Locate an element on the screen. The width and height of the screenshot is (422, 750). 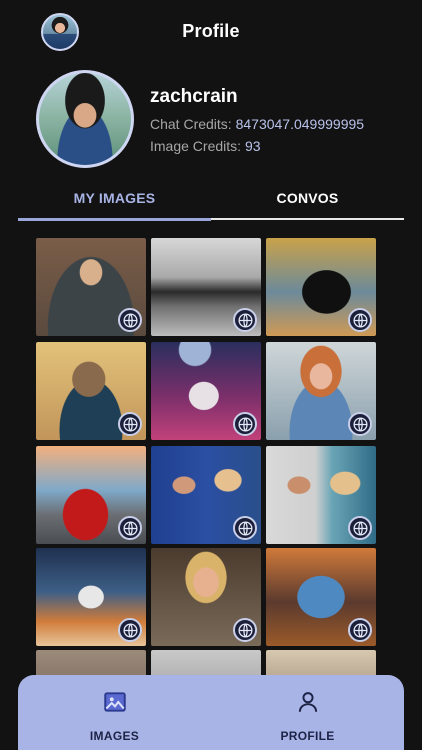
top-bar: Profile is located at coordinates (211, 31).